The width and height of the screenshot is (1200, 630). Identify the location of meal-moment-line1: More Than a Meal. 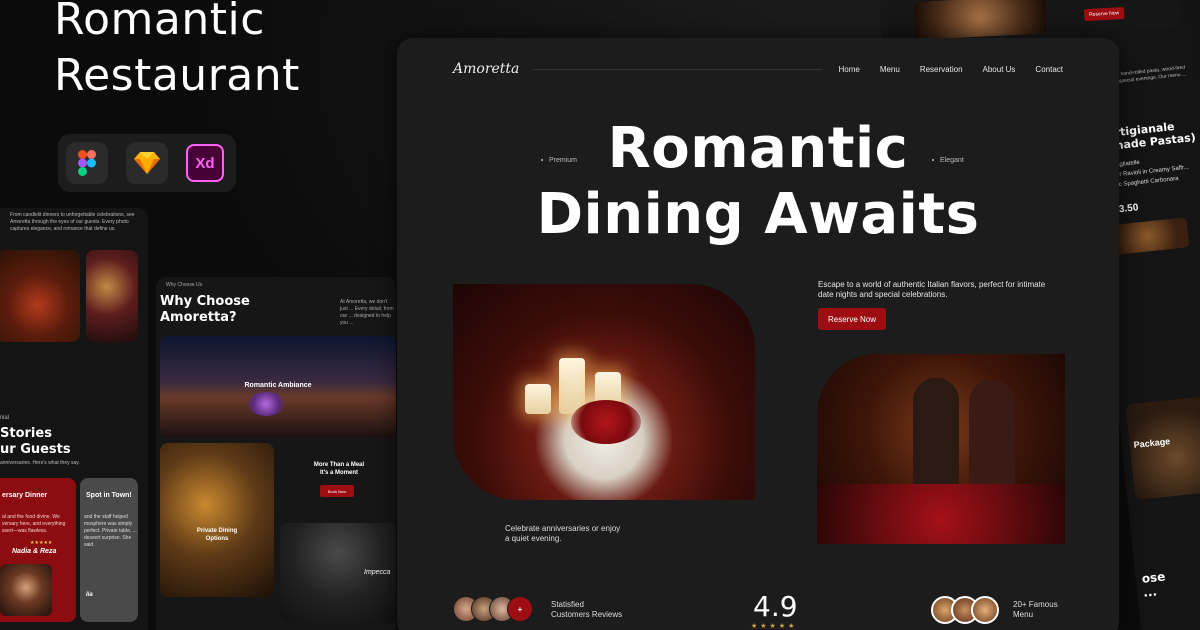
(339, 465).